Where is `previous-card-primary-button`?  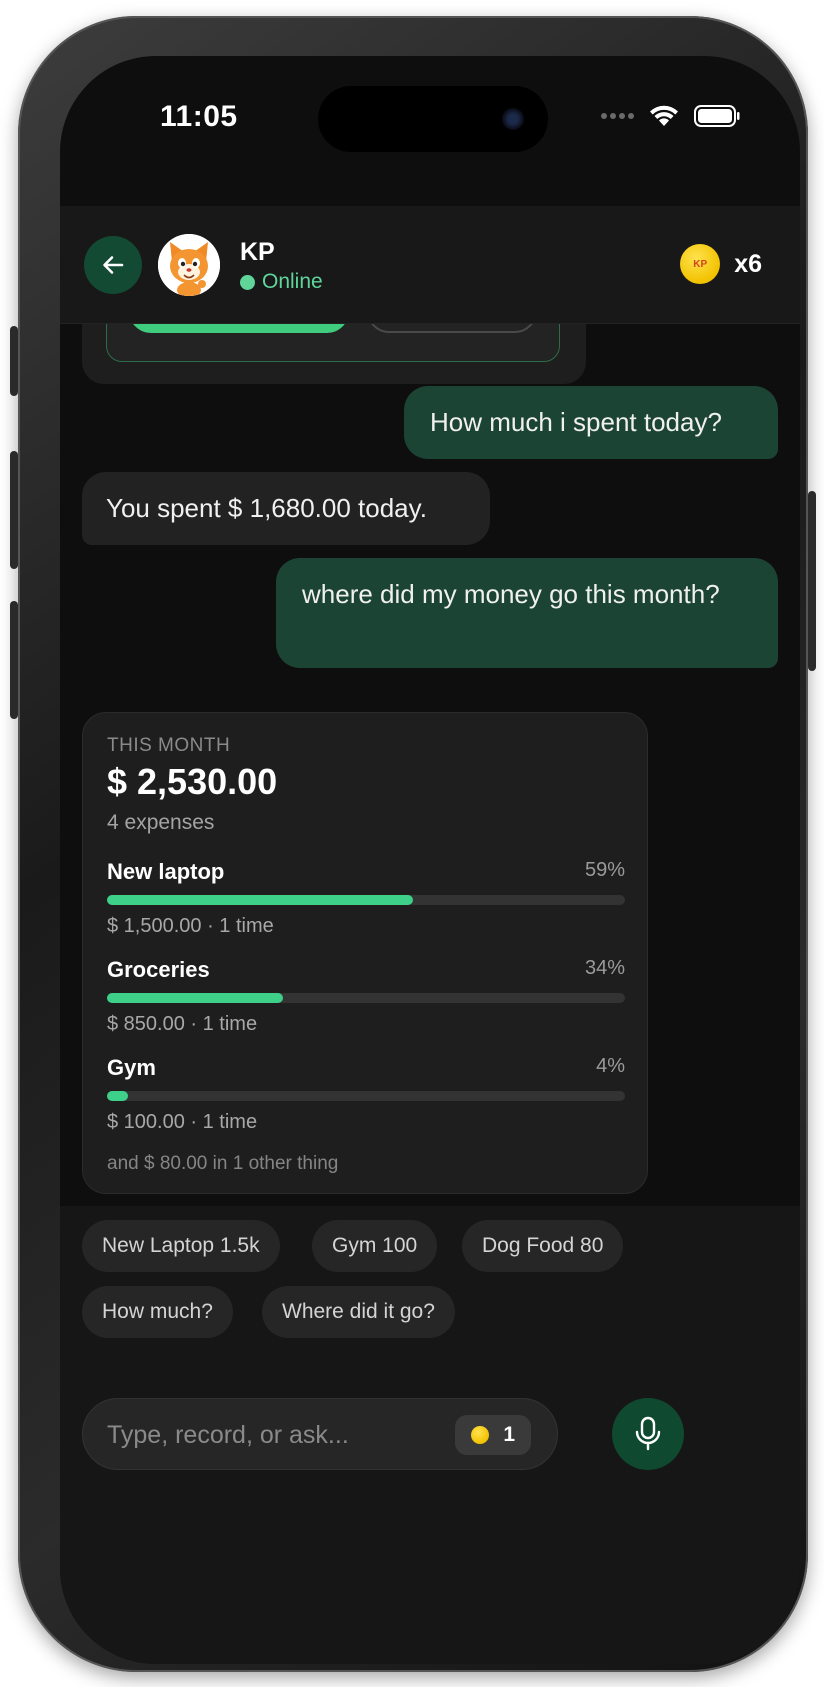 previous-card-primary-button is located at coordinates (239, 328).